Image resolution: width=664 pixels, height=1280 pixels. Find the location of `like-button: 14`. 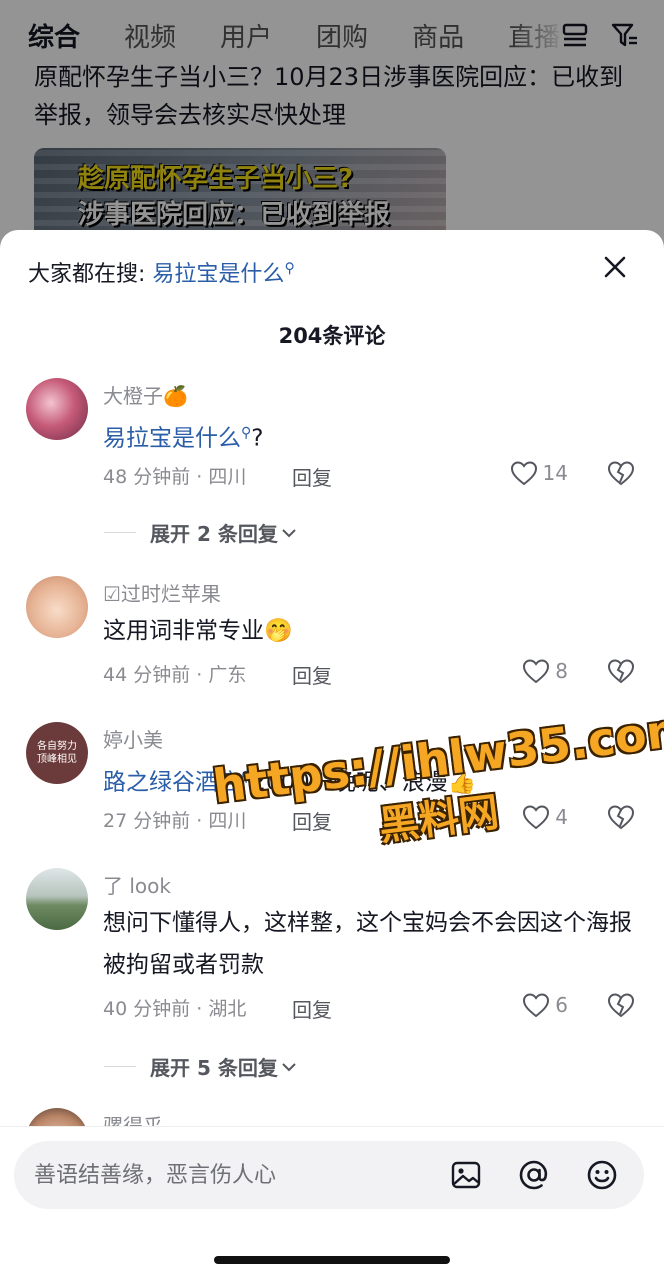

like-button: 14 is located at coordinates (538, 473).